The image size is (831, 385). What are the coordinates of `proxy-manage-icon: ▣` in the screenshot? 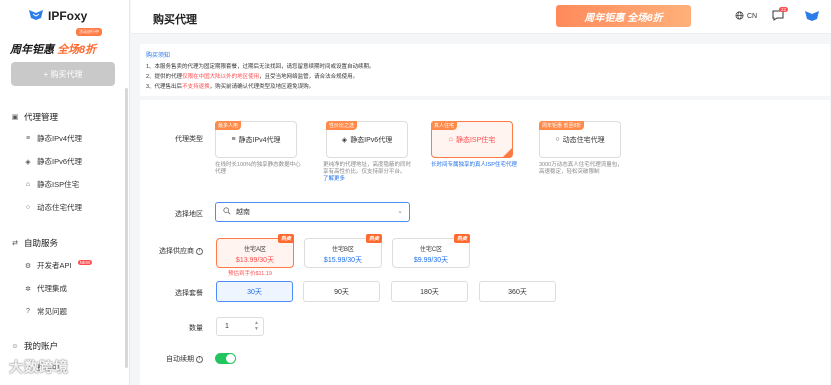 It's located at (15, 117).